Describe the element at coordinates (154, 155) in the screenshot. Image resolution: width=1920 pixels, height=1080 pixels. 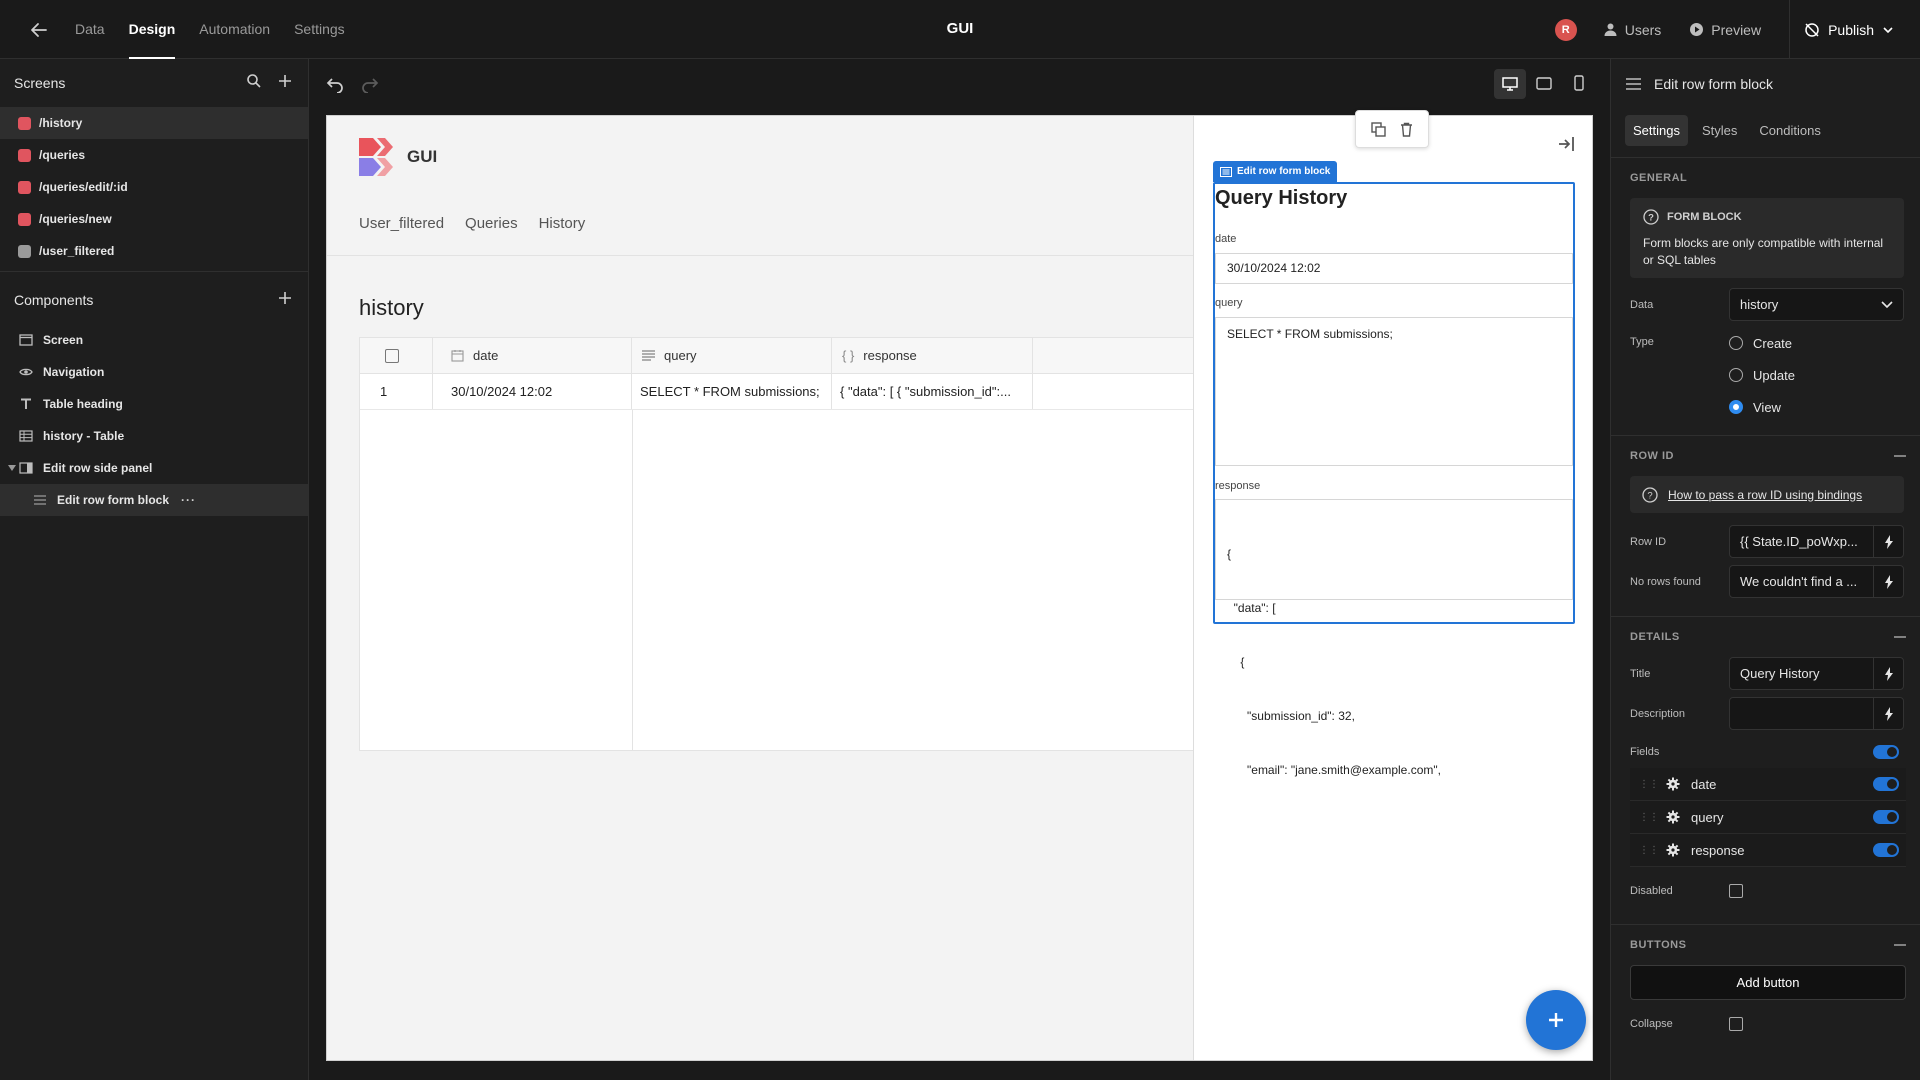
I see `screen-item-queries: /queries` at that location.